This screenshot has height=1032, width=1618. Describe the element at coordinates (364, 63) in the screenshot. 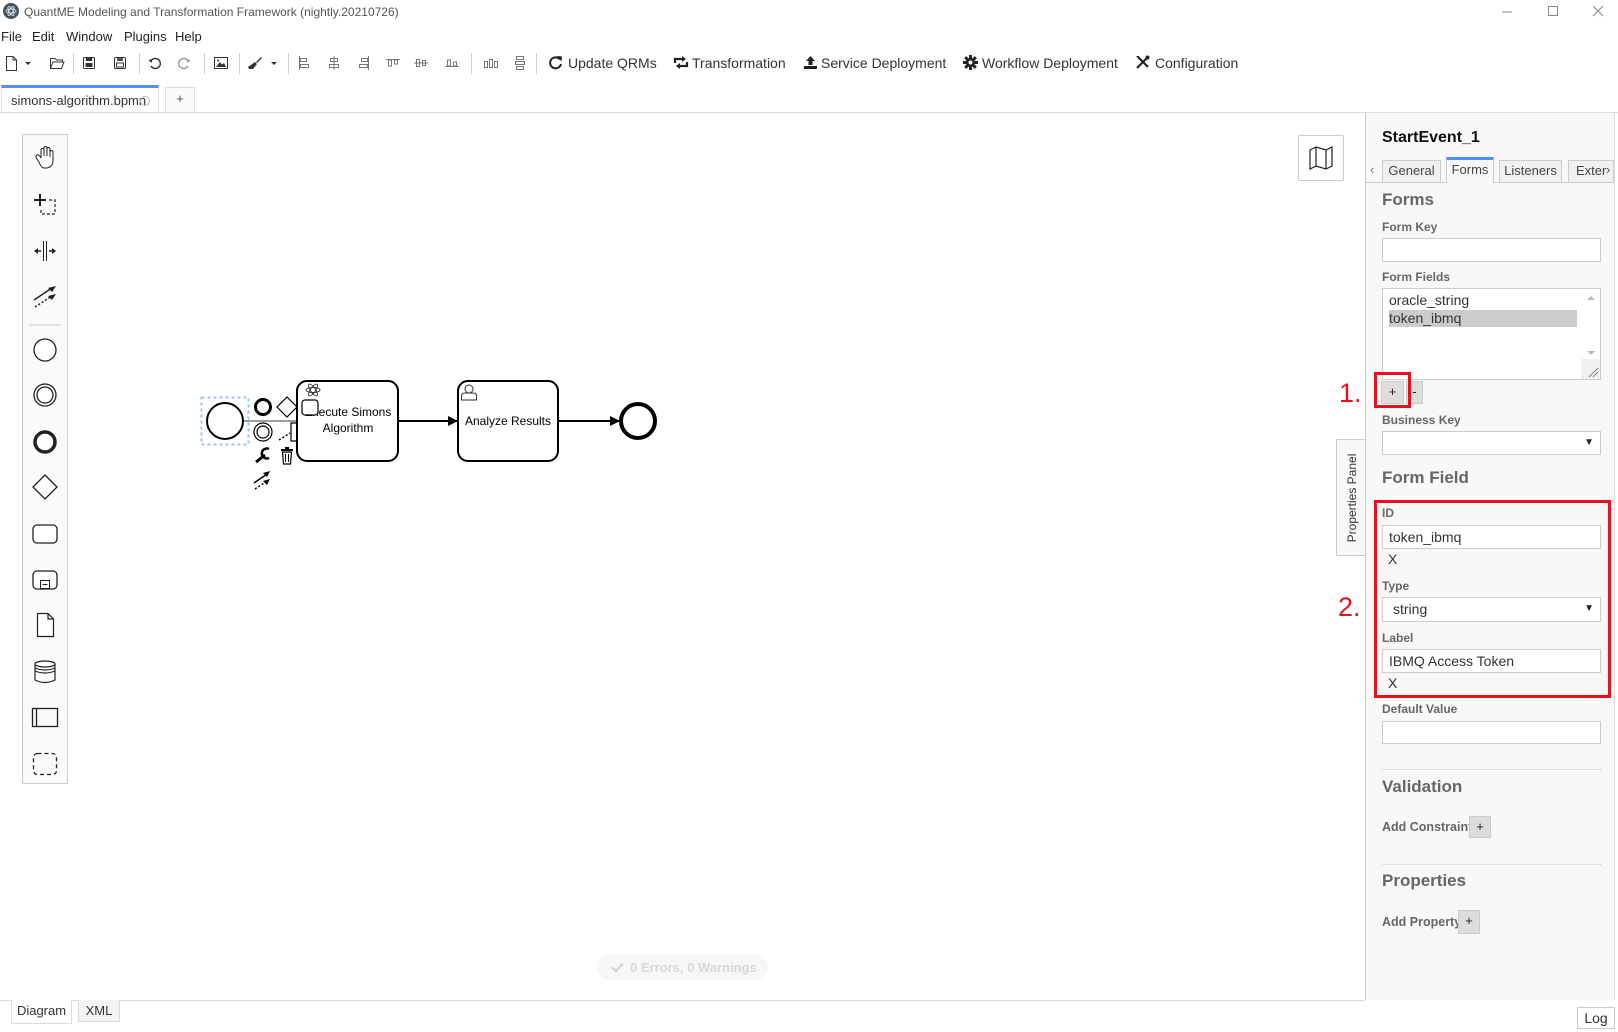

I see `align-right-button` at that location.